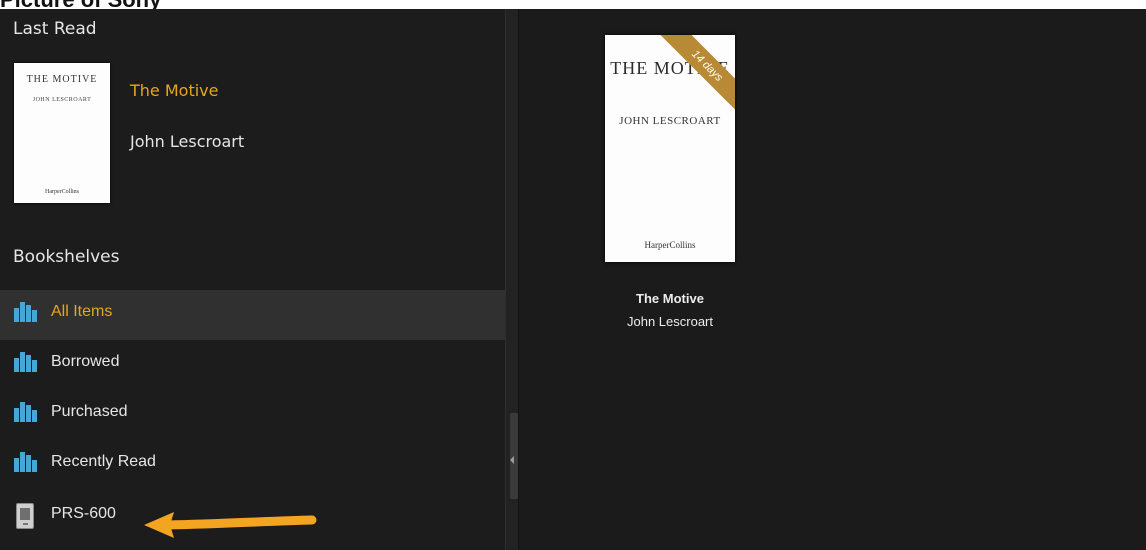  I want to click on collapse-sidebar-handle, so click(514, 456).